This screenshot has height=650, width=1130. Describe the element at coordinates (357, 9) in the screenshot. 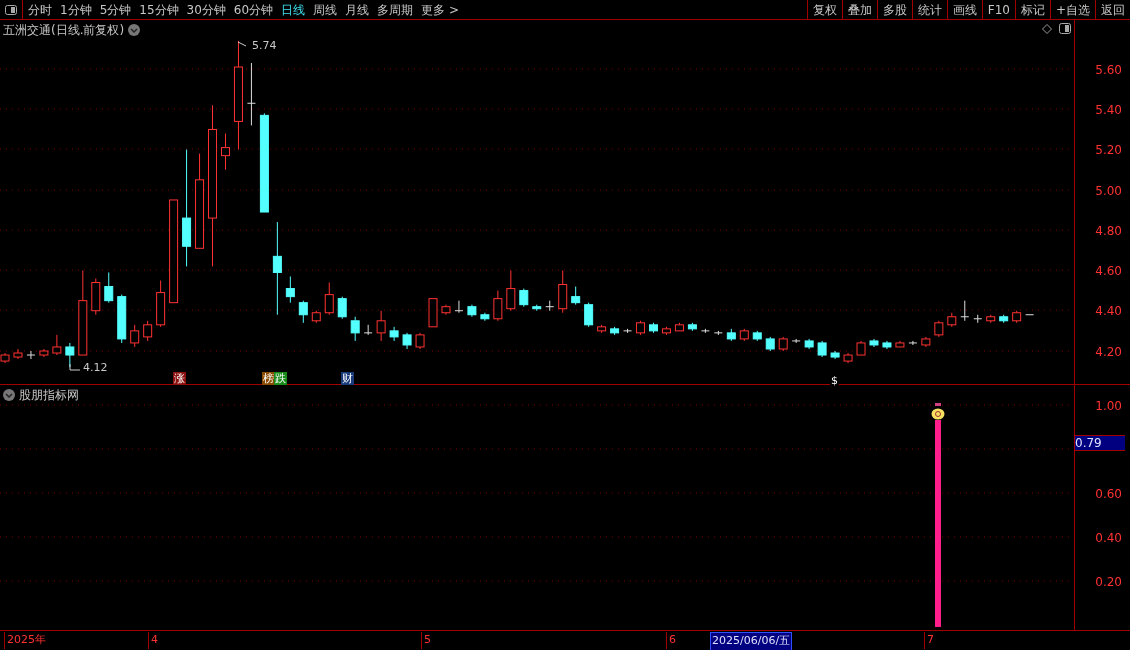

I see `period-tab: 月线` at that location.